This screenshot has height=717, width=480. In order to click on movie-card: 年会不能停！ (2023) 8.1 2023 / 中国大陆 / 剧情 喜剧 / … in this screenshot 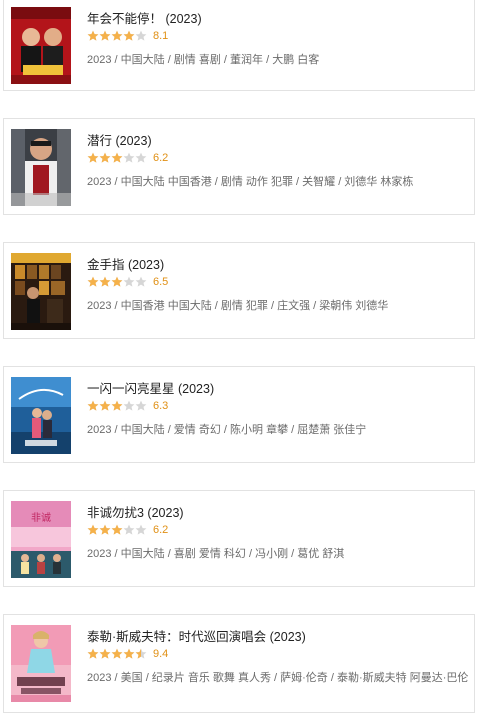, I will do `click(239, 45)`.